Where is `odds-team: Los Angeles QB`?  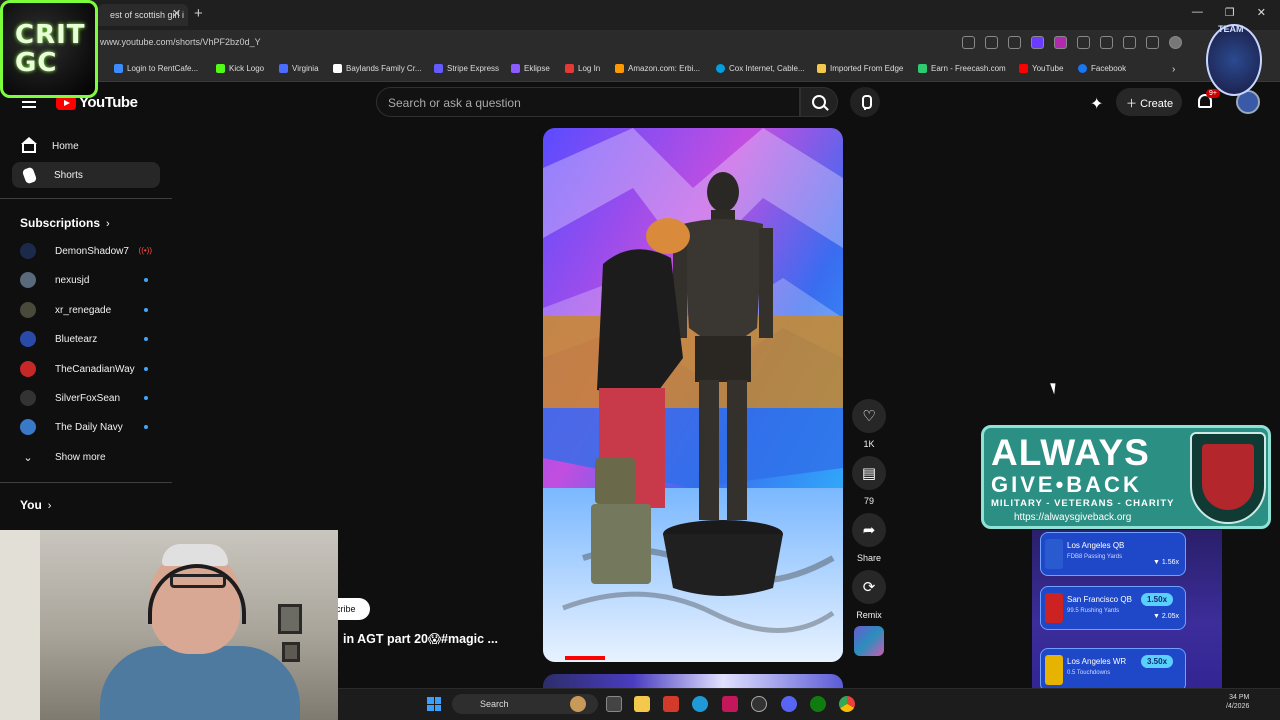 odds-team: Los Angeles QB is located at coordinates (1096, 545).